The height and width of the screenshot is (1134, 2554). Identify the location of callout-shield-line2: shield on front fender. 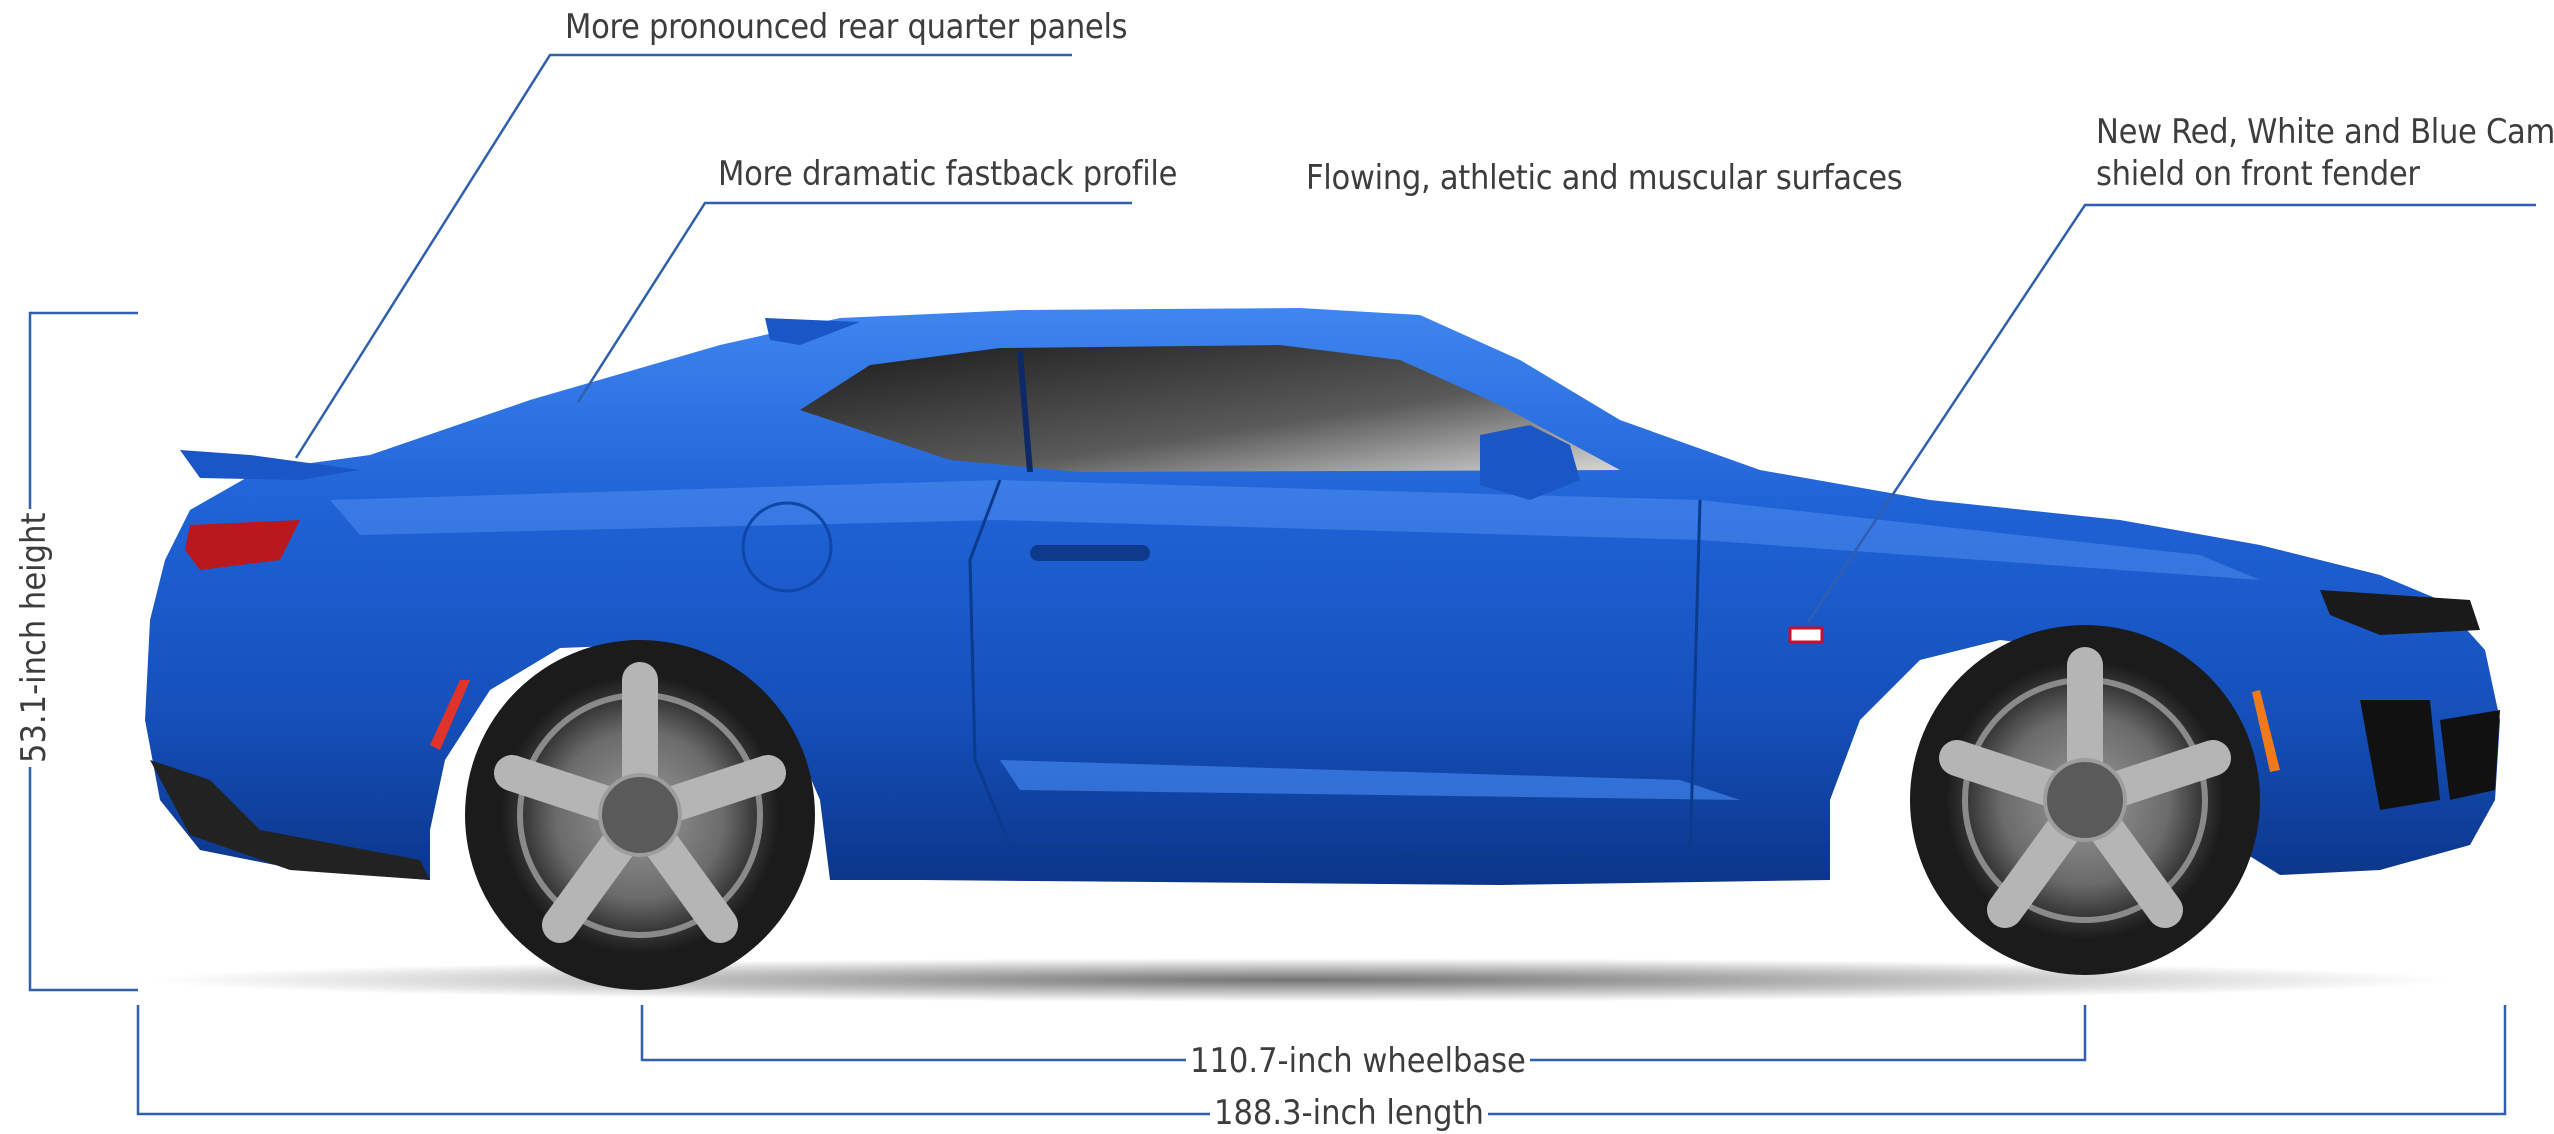
(2258, 174).